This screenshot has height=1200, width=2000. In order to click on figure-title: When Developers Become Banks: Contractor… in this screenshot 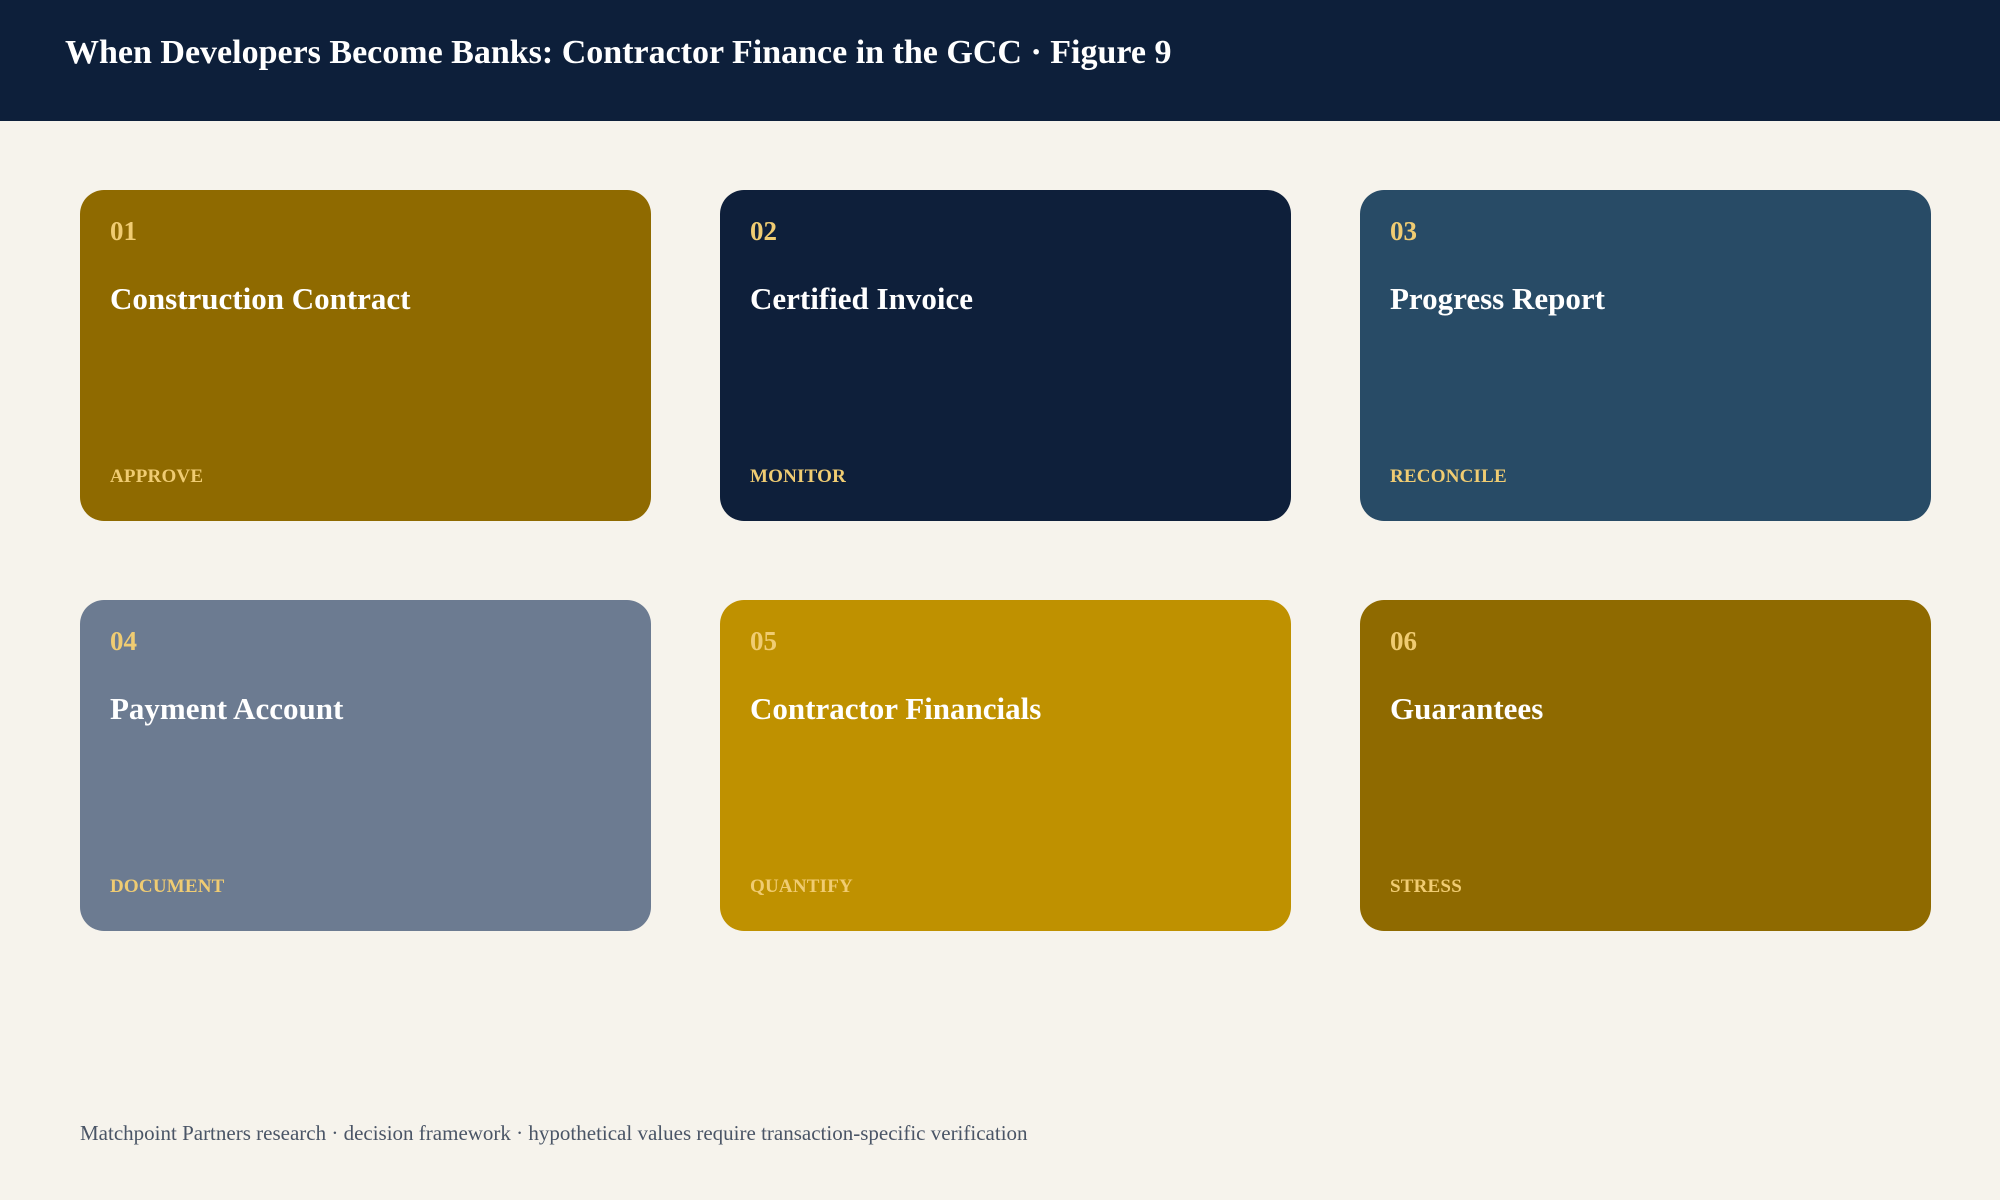, I will do `click(618, 52)`.